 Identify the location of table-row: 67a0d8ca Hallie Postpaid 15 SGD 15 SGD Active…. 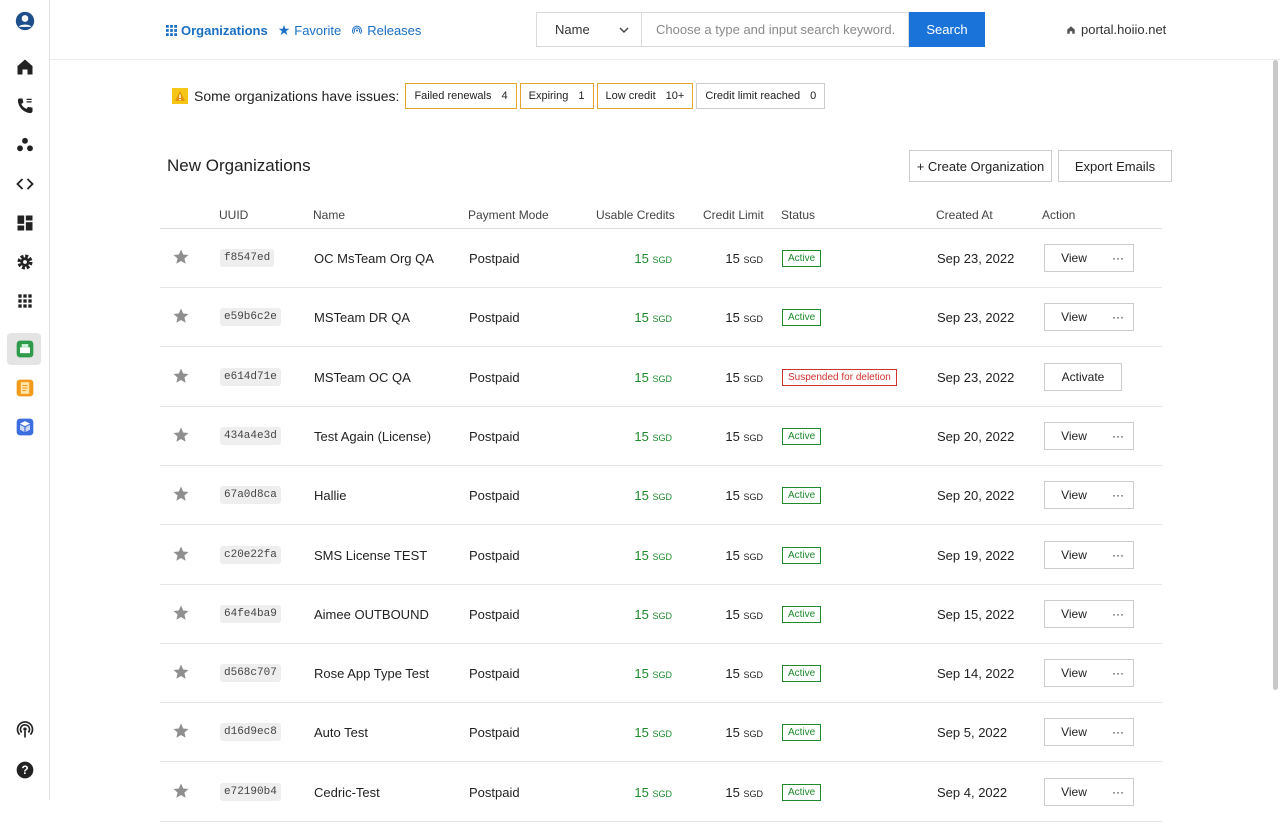
(661, 496).